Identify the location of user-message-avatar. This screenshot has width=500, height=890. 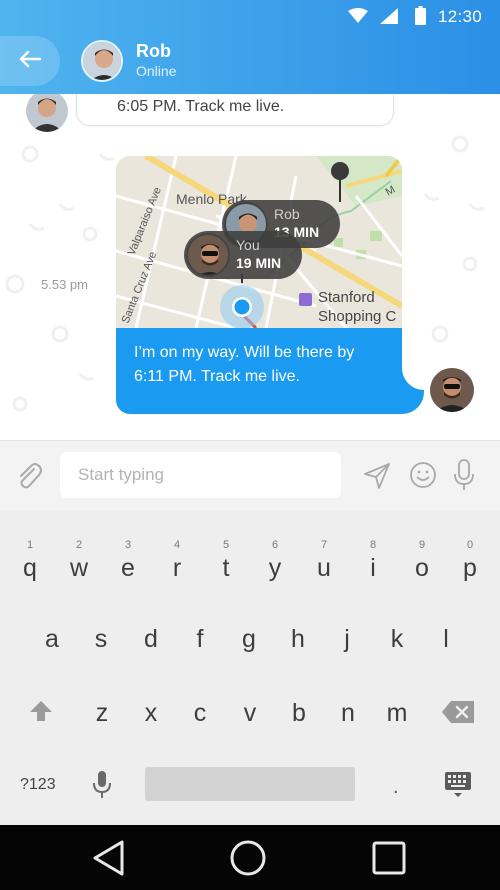
(452, 390).